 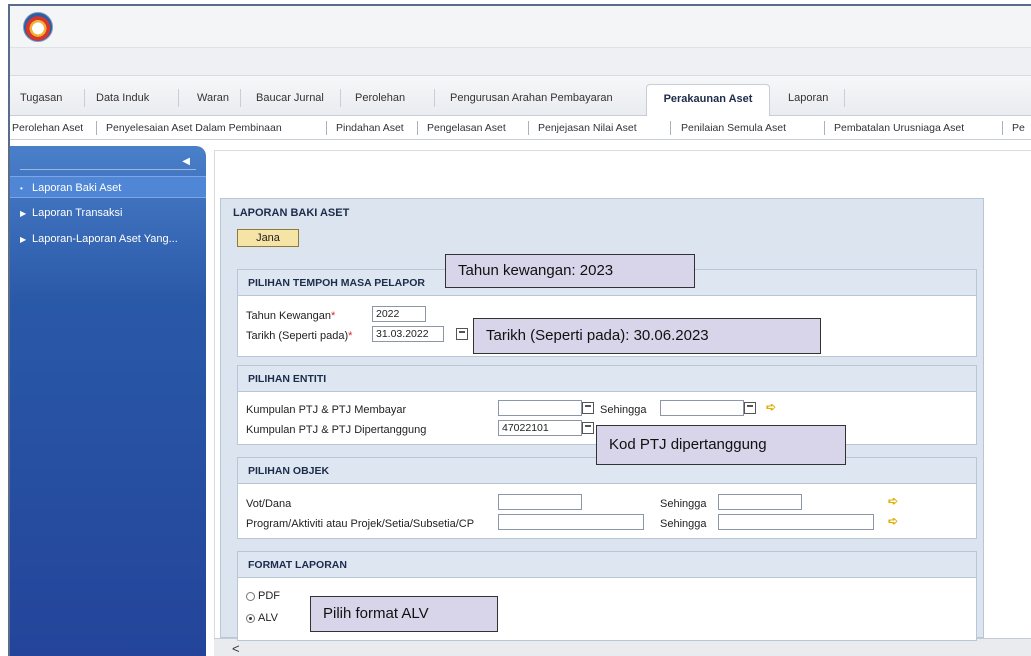 What do you see at coordinates (122, 98) in the screenshot?
I see `tab-data-induk: Data Induk` at bounding box center [122, 98].